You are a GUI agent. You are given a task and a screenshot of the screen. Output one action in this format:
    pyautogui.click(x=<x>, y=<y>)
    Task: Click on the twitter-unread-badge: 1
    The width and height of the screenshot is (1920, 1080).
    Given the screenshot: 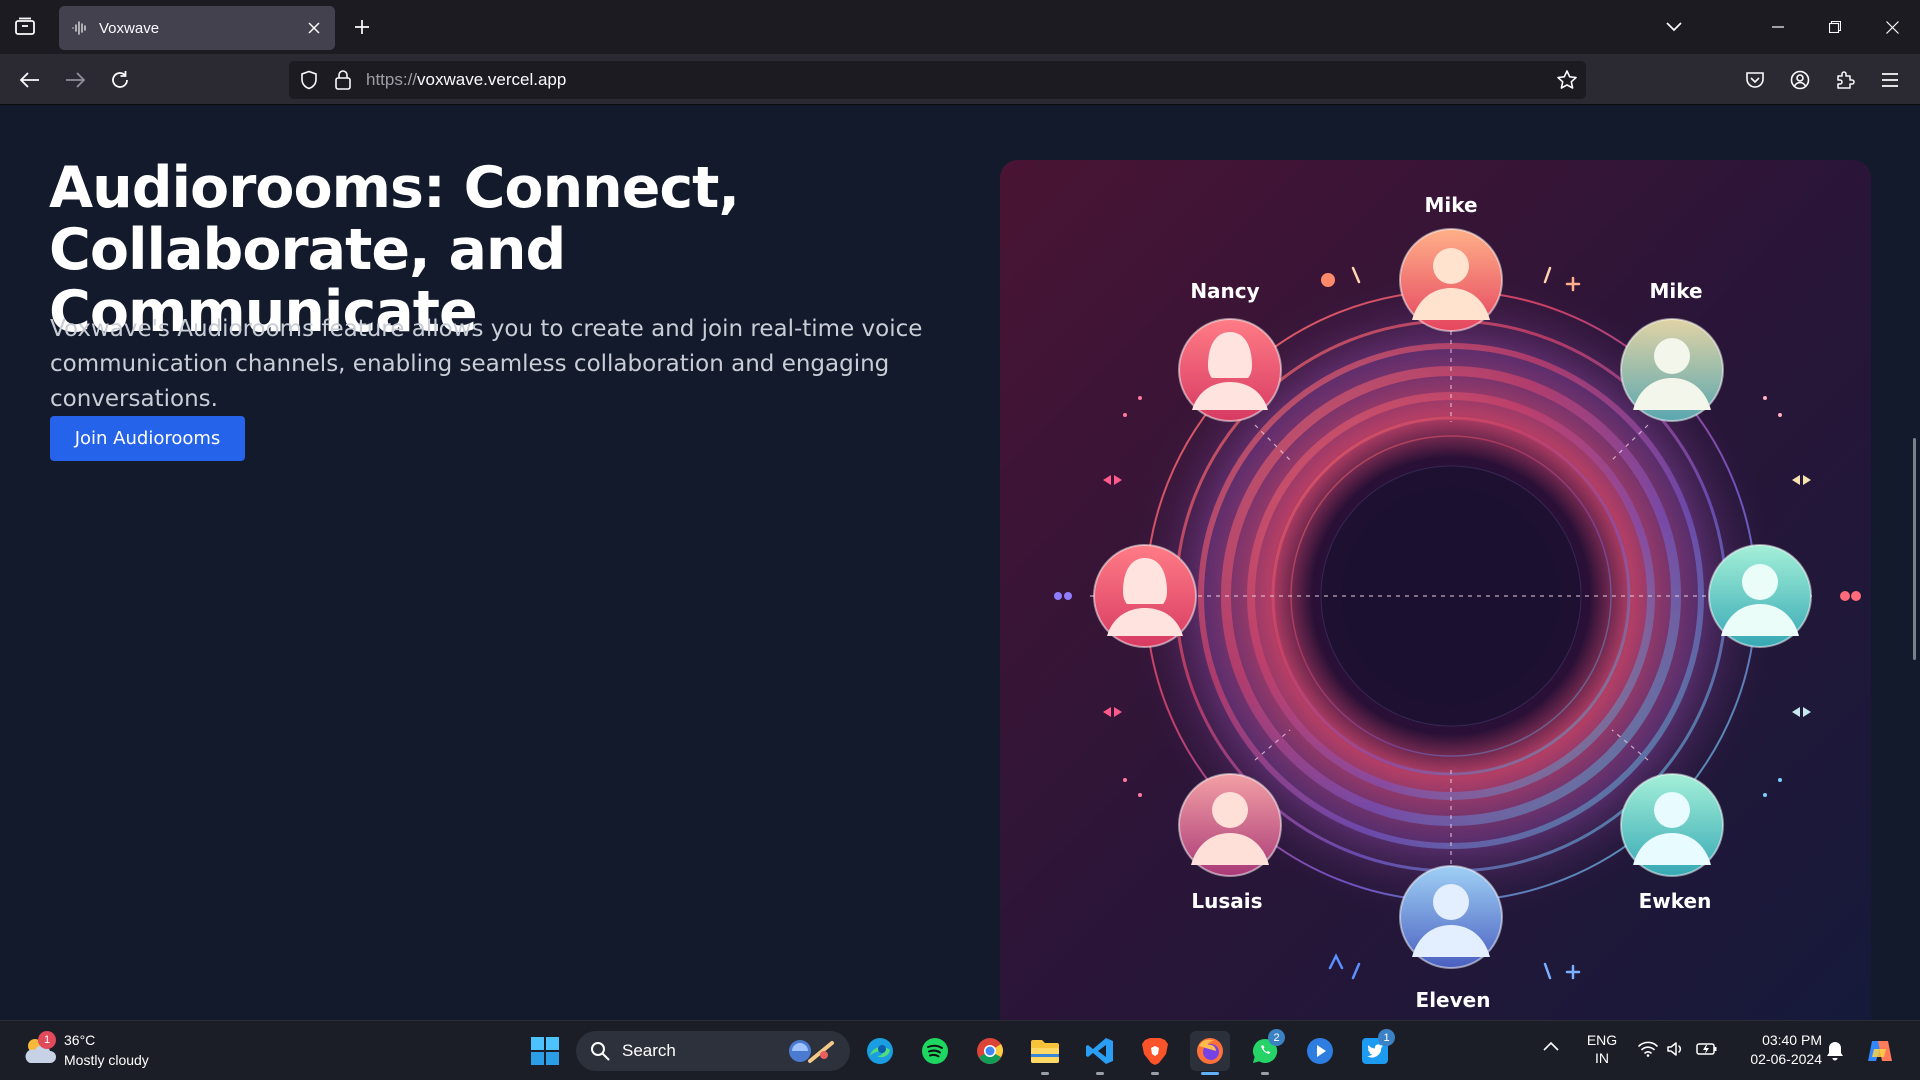 What is the action you would take?
    pyautogui.click(x=1386, y=1037)
    